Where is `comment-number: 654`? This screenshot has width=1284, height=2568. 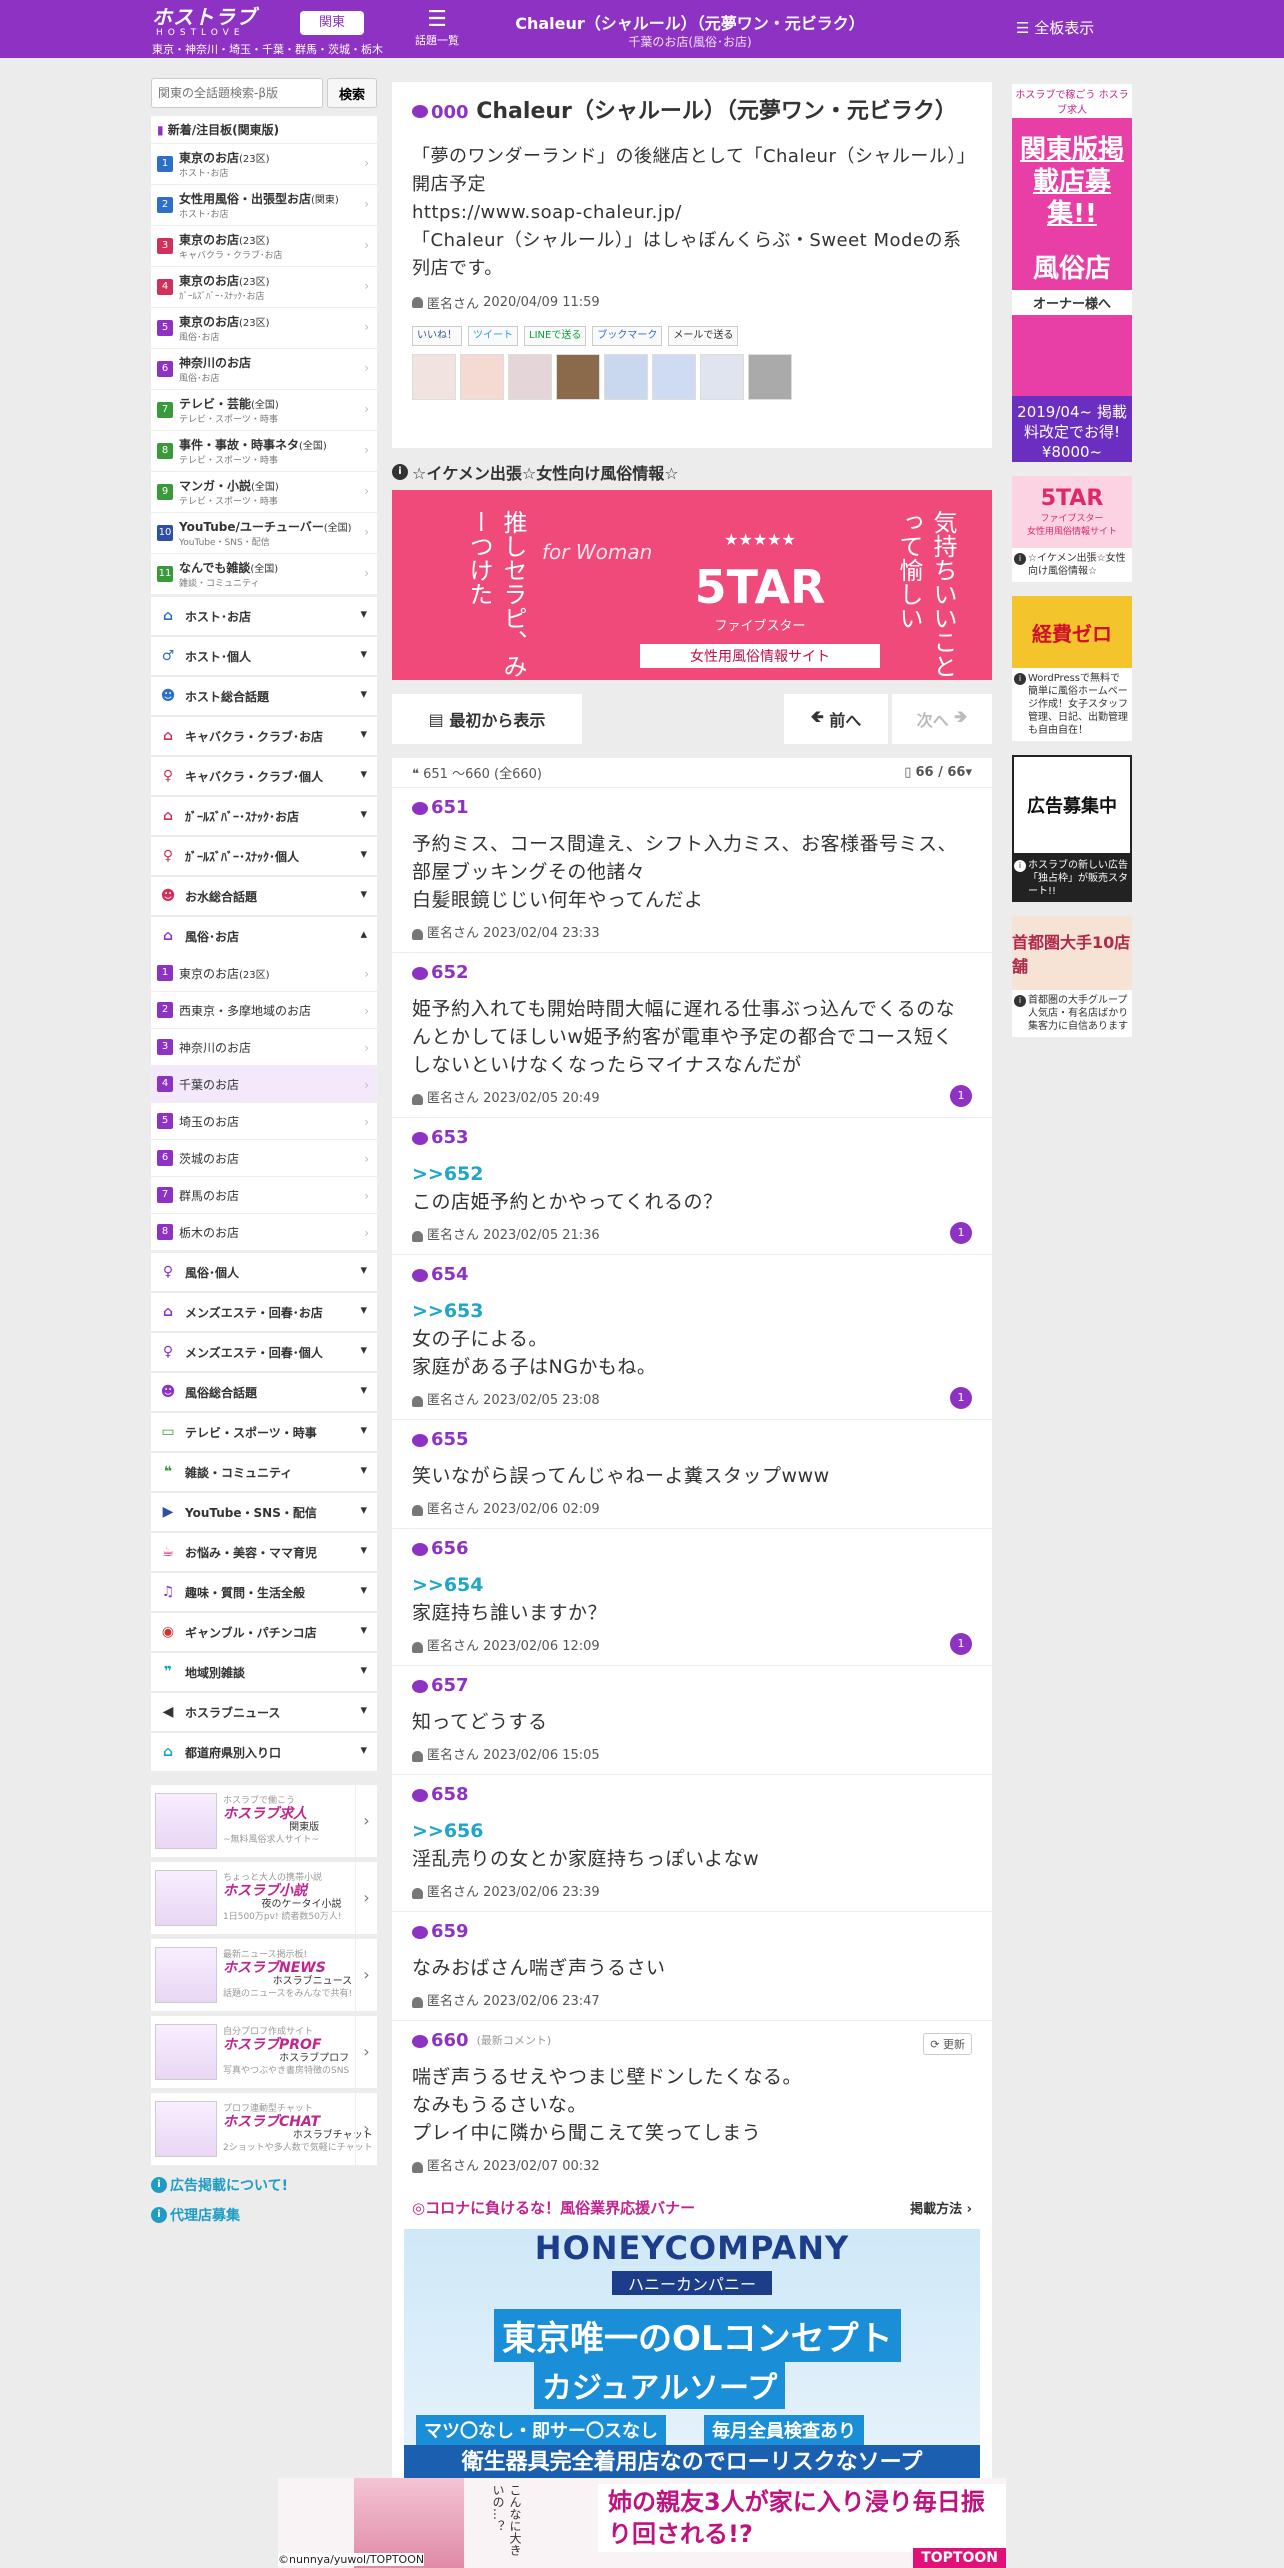 comment-number: 654 is located at coordinates (450, 1275).